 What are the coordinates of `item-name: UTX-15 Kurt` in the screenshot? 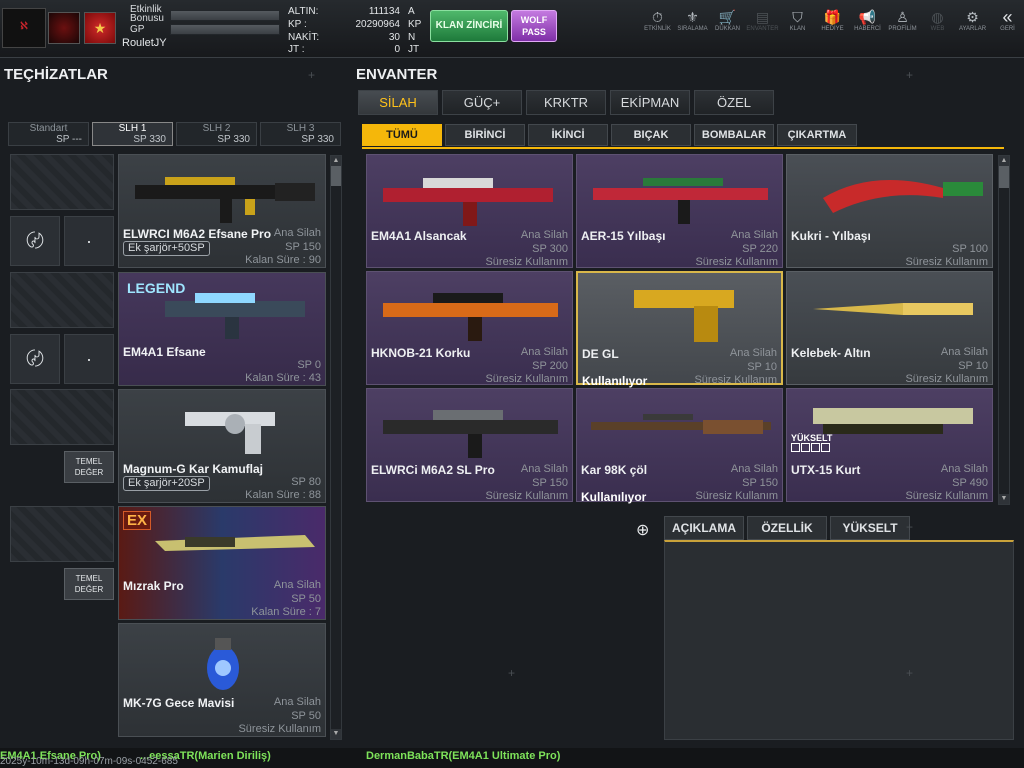 It's located at (826, 470).